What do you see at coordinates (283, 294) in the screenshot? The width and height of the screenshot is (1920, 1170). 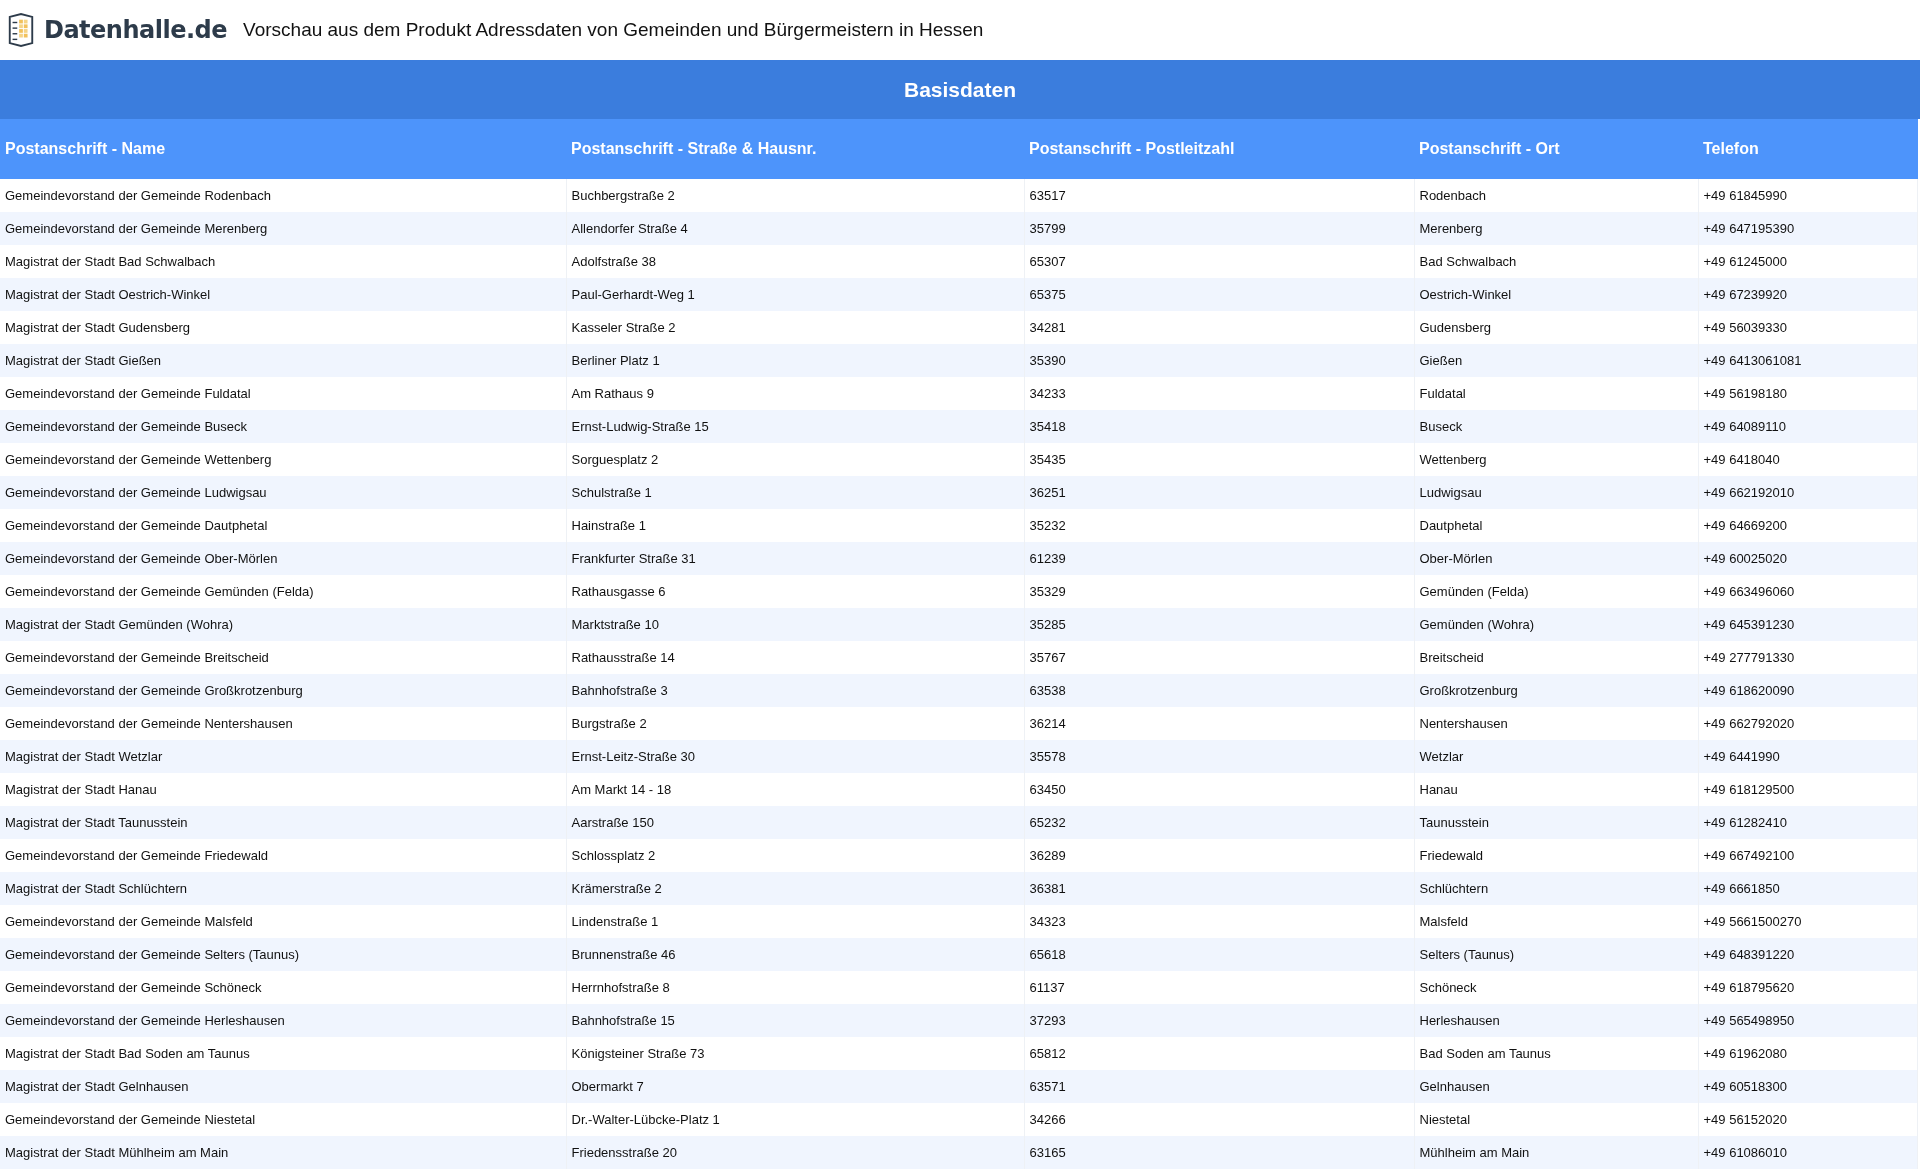 I see `table-cell: Magistrat der Stadt Oestrich-Winkel` at bounding box center [283, 294].